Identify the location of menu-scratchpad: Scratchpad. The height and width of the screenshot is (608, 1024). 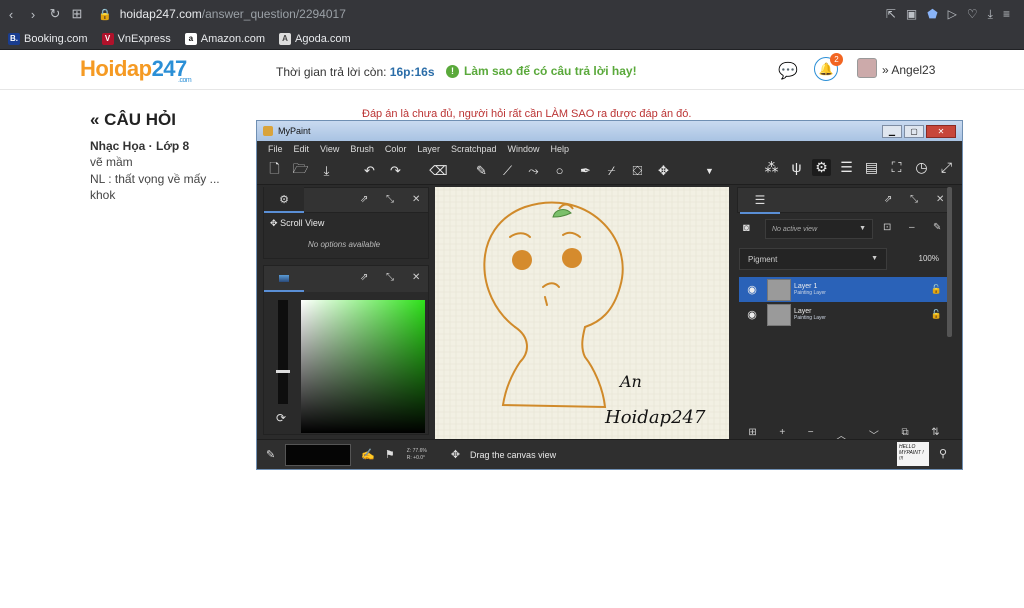
(474, 149).